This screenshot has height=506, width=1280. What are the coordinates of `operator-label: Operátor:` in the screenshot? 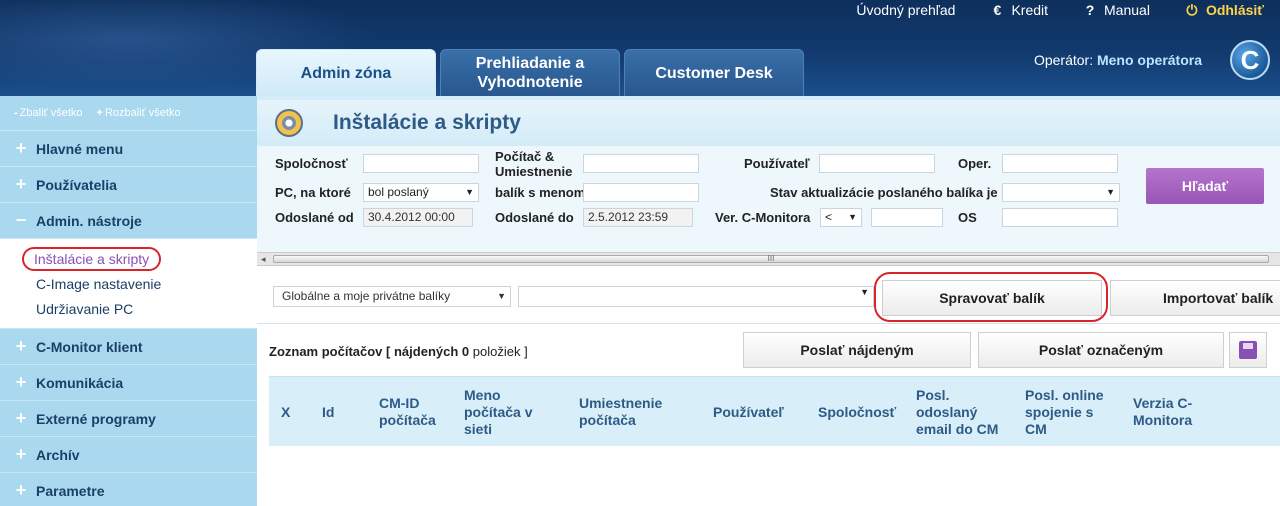 It's located at (1063, 60).